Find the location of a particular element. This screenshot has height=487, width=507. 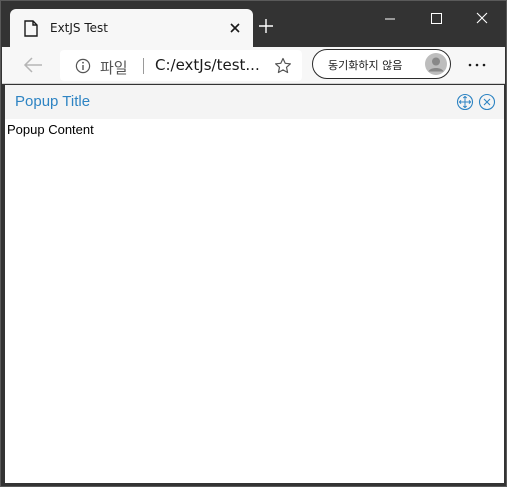

more-menu-icon is located at coordinates (477, 65).